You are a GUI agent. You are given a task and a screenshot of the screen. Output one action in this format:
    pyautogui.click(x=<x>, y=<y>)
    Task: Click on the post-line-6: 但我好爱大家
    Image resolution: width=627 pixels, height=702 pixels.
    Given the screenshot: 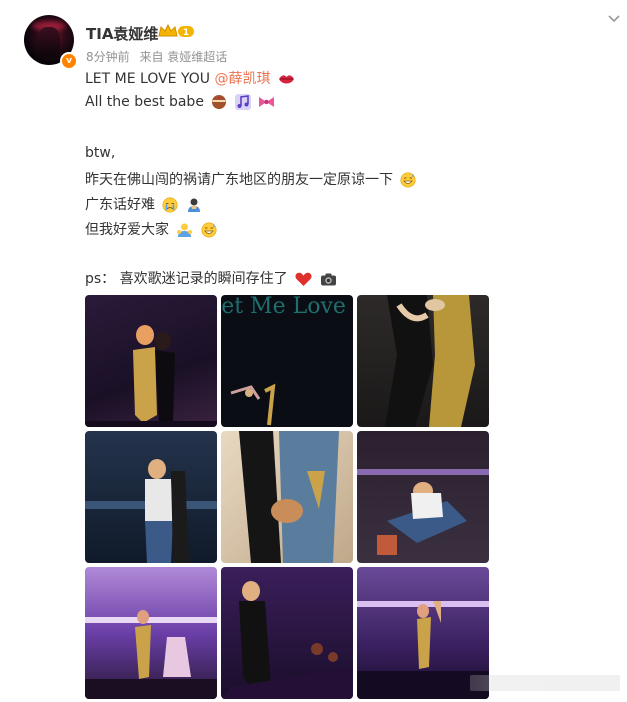 What is the action you would take?
    pyautogui.click(x=151, y=229)
    